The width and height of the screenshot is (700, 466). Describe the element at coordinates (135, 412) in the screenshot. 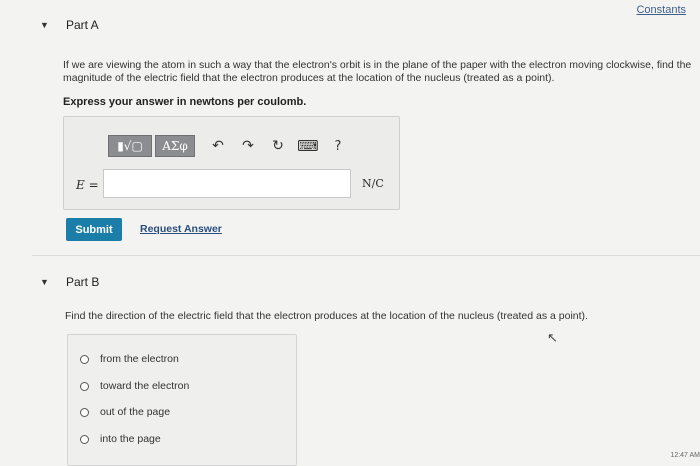

I see `option-label: out of the page` at that location.